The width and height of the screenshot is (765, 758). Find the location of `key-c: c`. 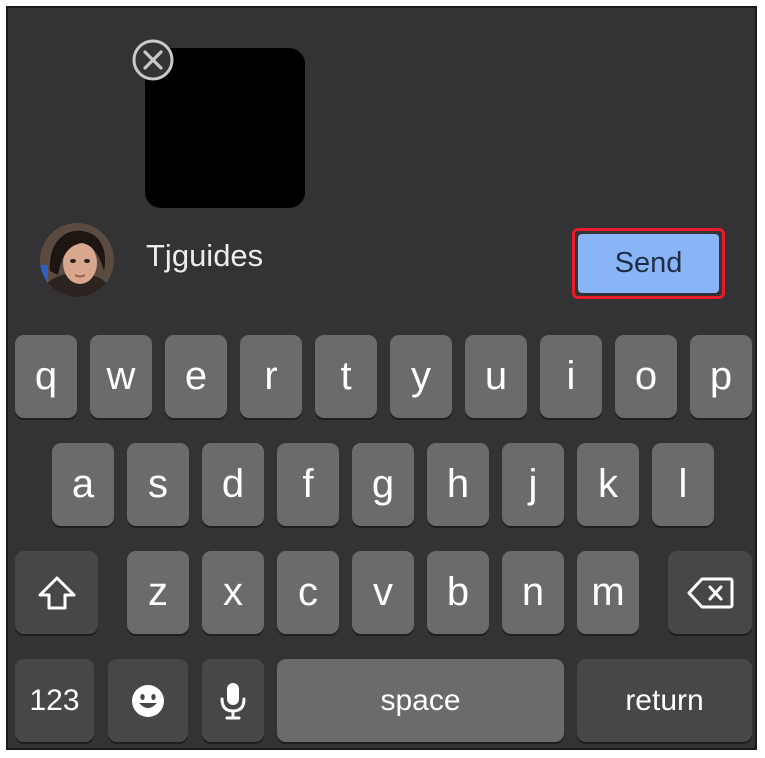

key-c: c is located at coordinates (308, 592).